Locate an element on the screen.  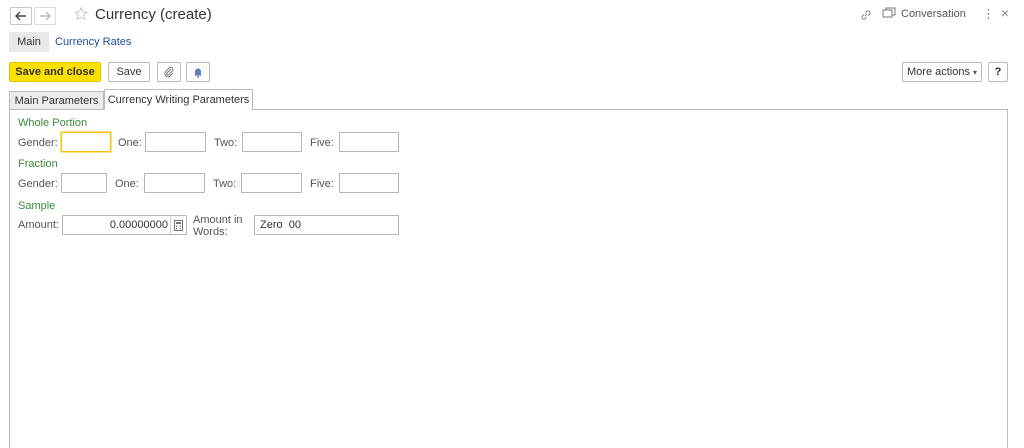
back-button is located at coordinates (21, 16).